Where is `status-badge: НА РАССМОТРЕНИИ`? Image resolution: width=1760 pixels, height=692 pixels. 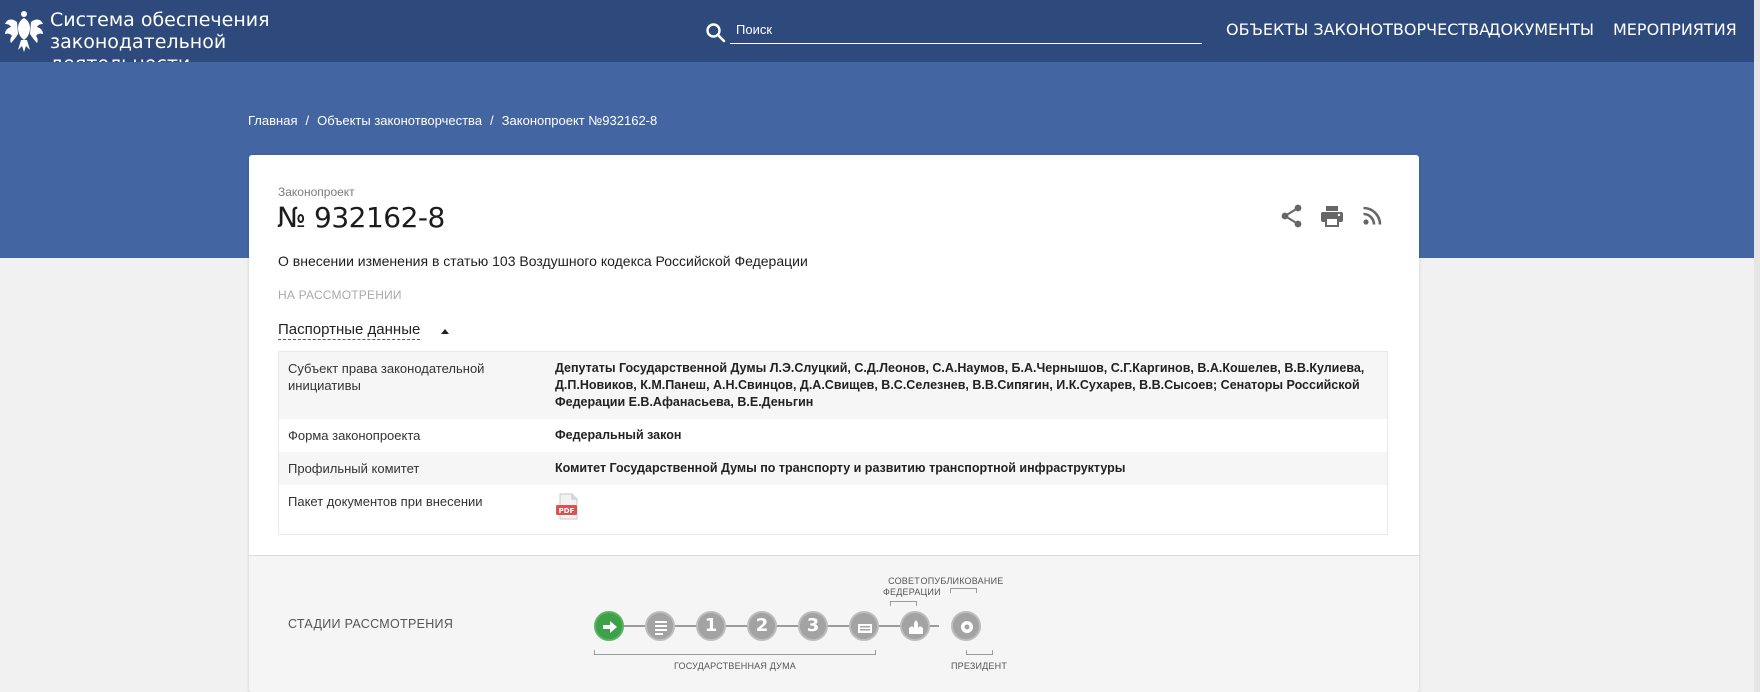 status-badge: НА РАССМОТРЕНИИ is located at coordinates (340, 295).